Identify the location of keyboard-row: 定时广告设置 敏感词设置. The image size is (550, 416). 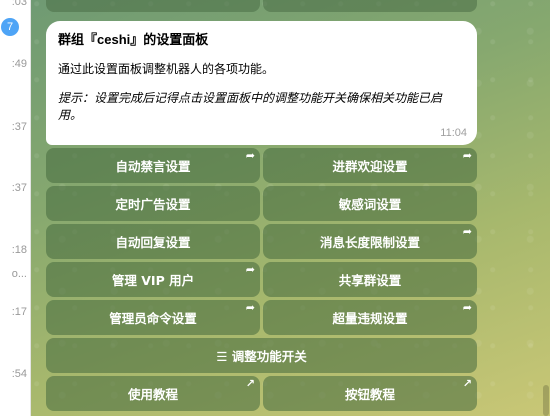
(261, 203).